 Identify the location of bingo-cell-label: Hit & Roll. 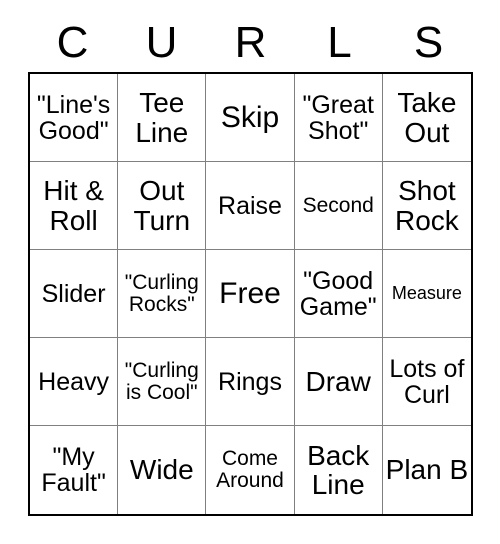
(73, 205).